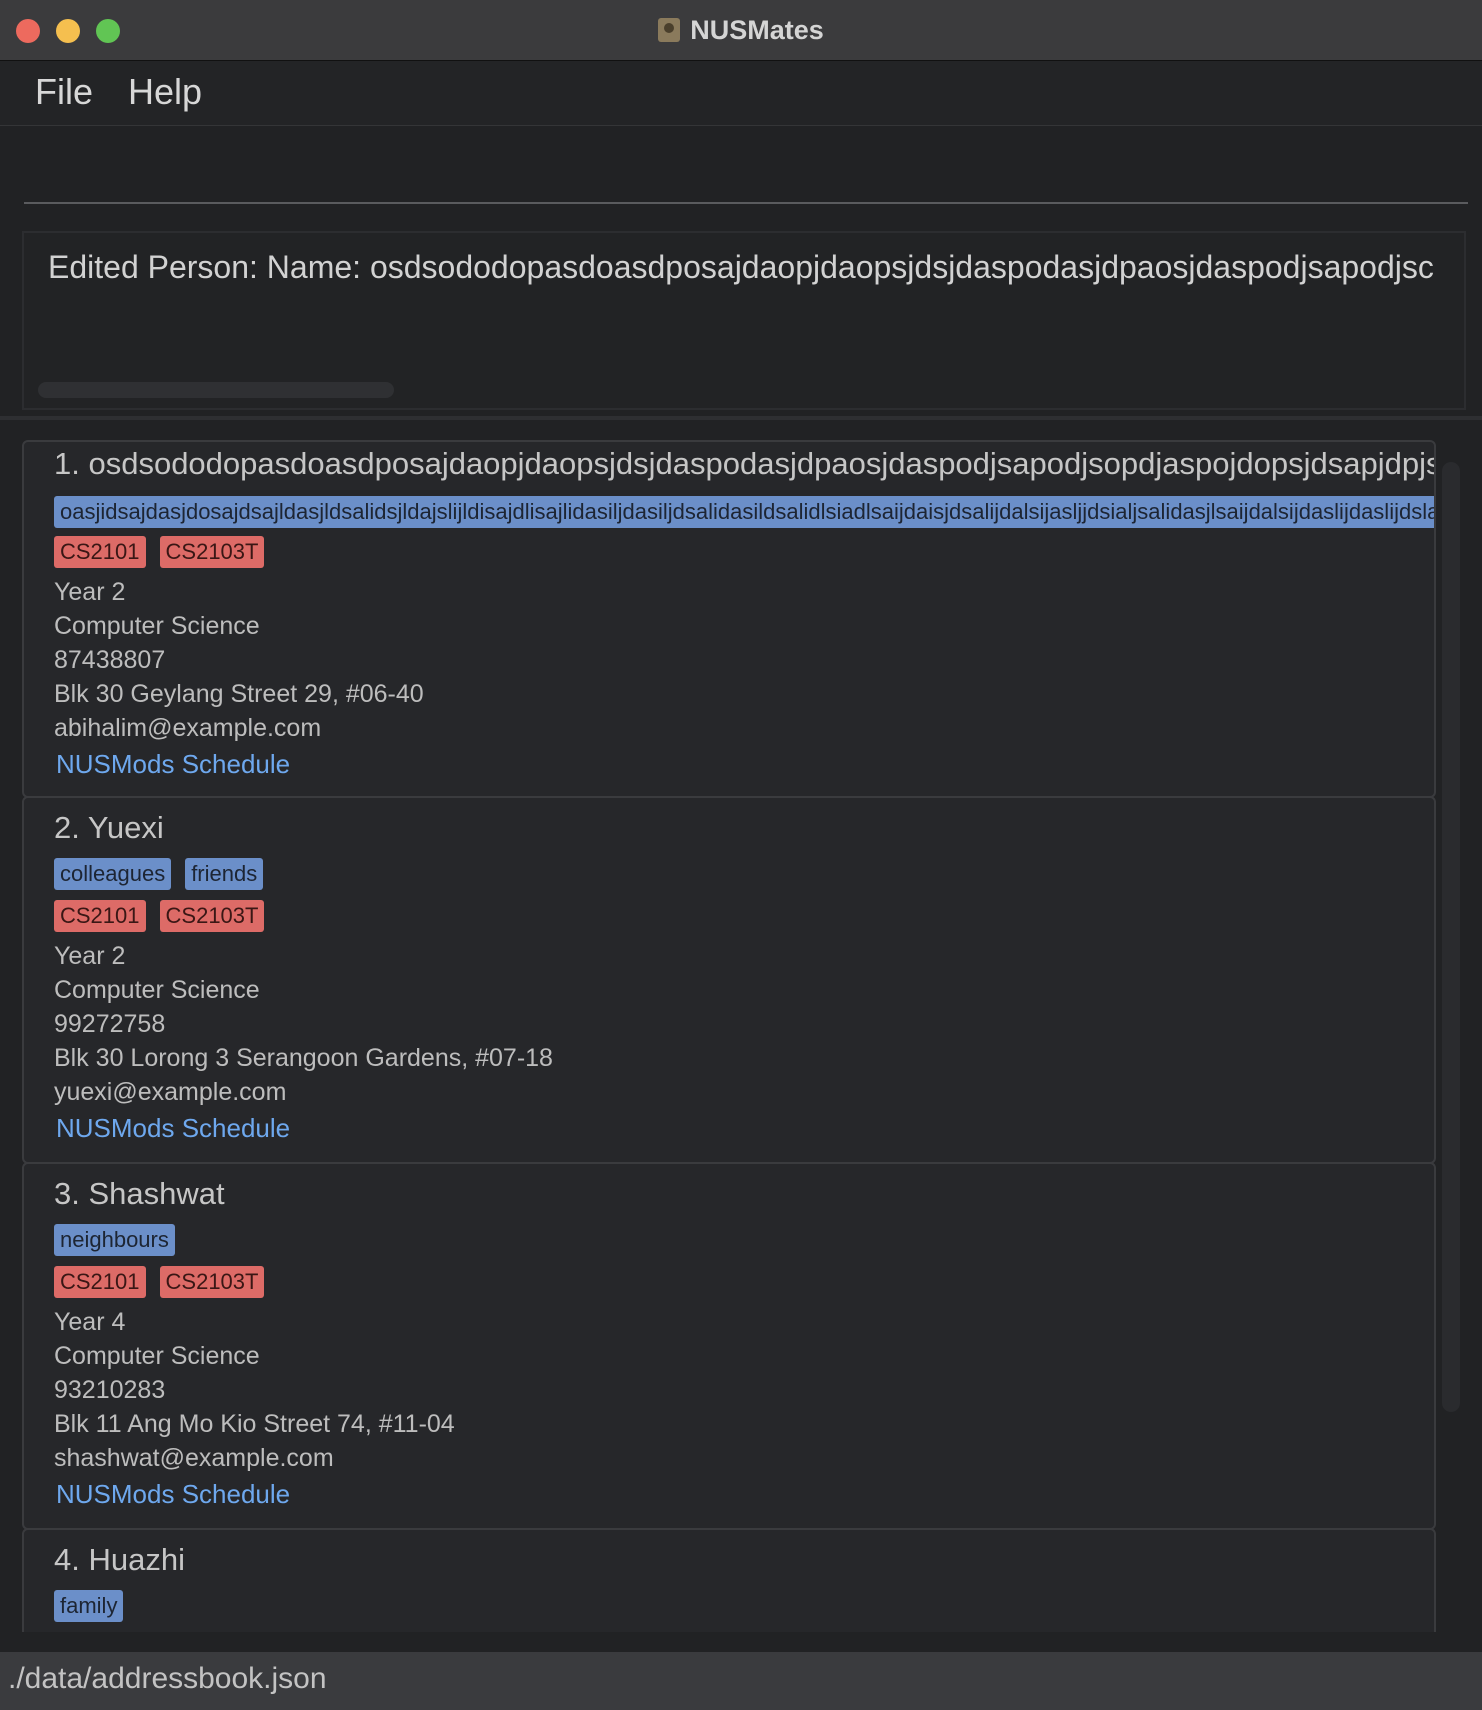 Image resolution: width=1482 pixels, height=1710 pixels. I want to click on menu-bar: File Help, so click(741, 93).